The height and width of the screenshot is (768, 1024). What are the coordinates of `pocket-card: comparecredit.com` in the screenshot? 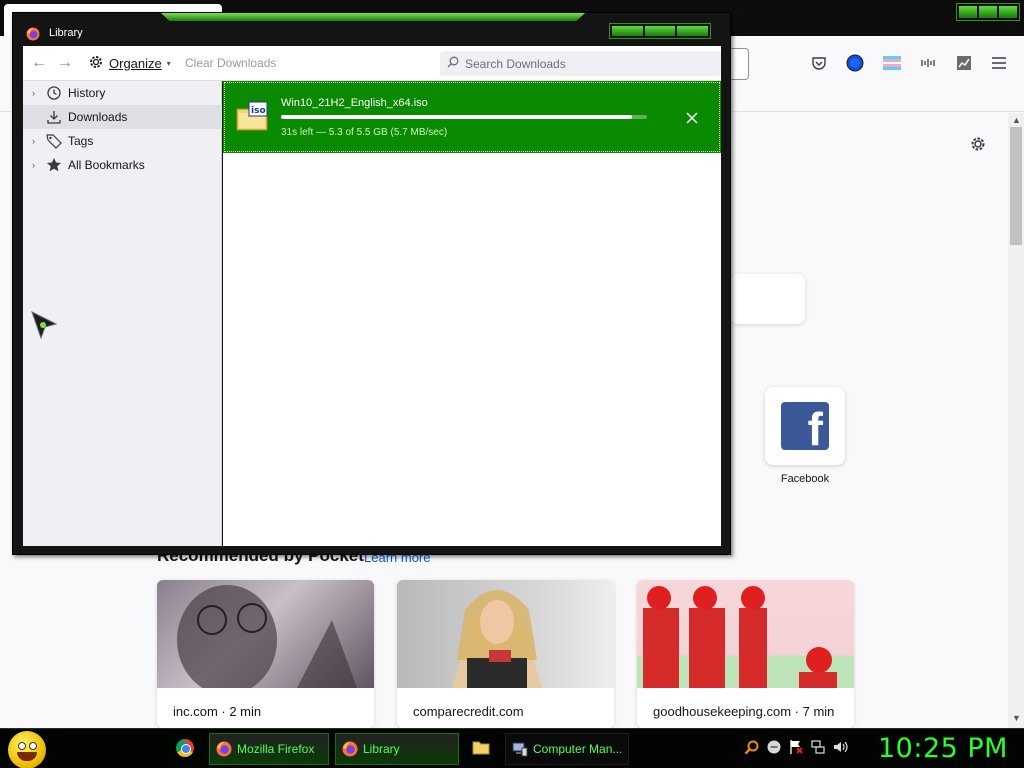 It's located at (505, 654).